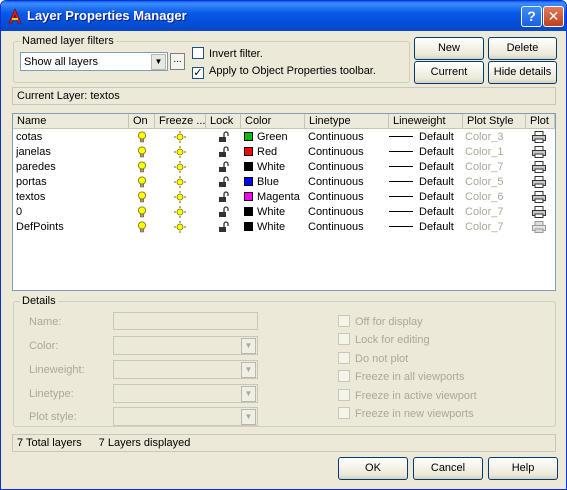 The height and width of the screenshot is (490, 567). Describe the element at coordinates (72, 183) in the screenshot. I see `layer-name: portas` at that location.